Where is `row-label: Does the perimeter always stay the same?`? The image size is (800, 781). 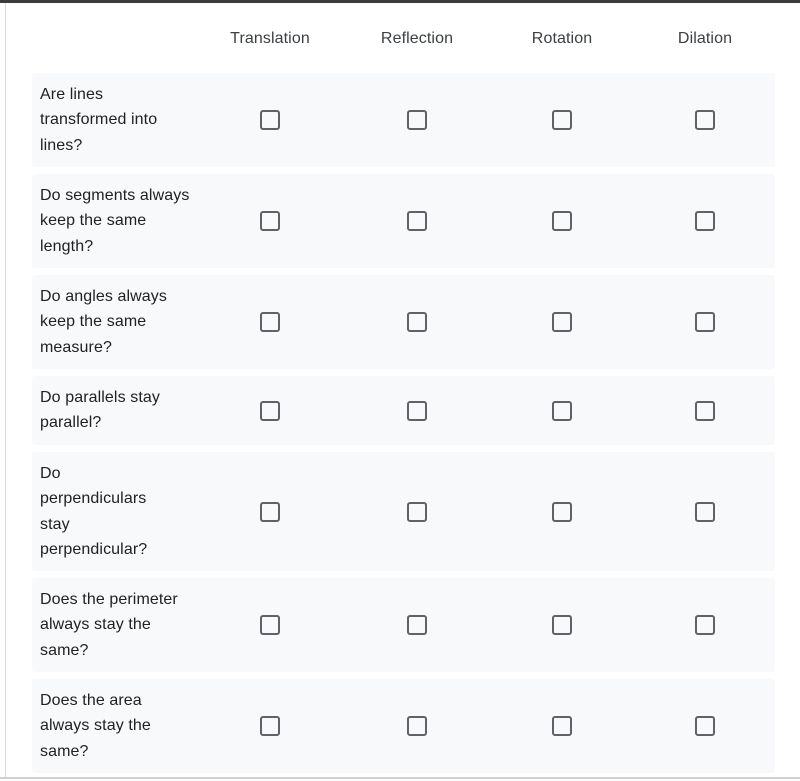 row-label: Does the perimeter always stay the same? is located at coordinates (109, 625).